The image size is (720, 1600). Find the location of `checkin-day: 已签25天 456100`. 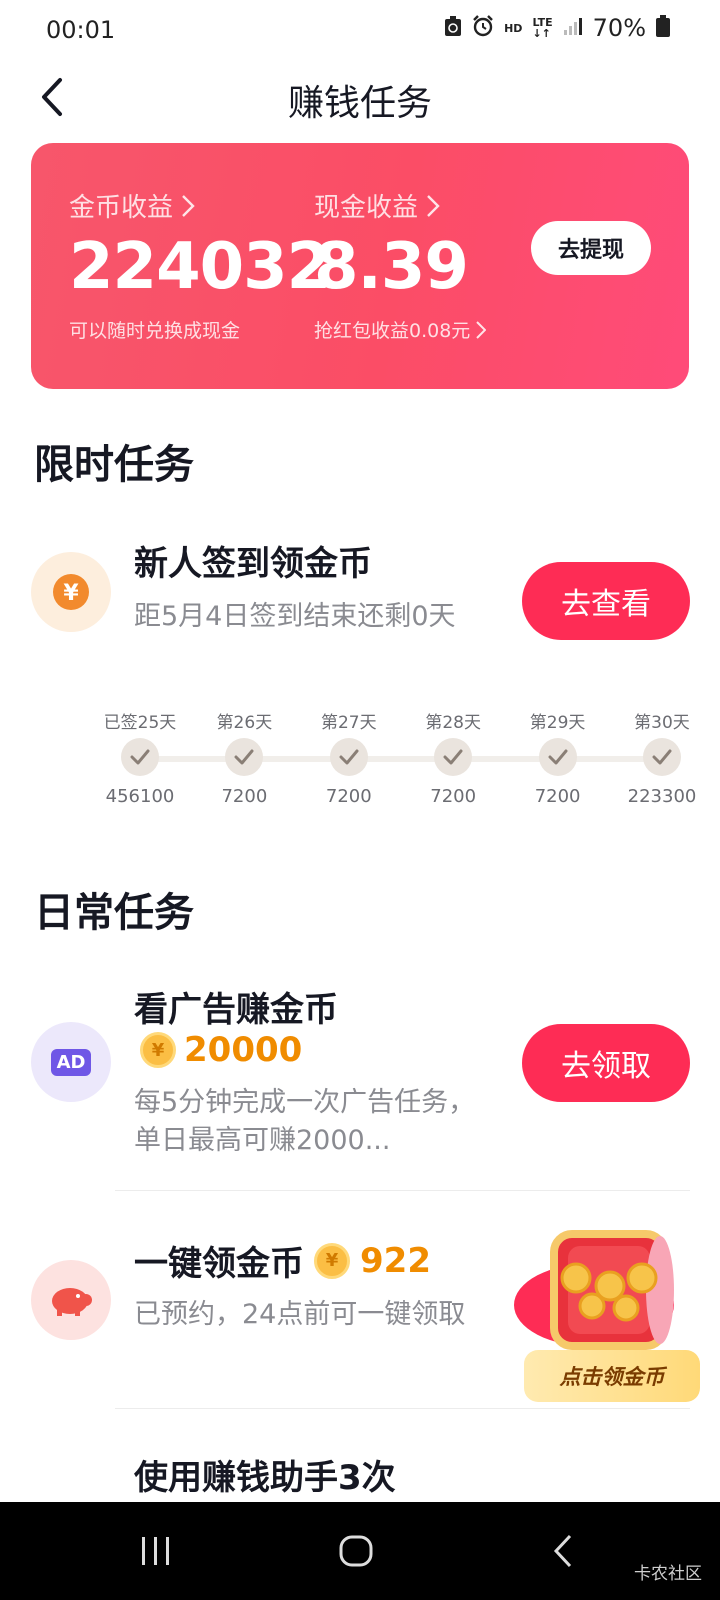

checkin-day: 已签25天 456100 is located at coordinates (140, 757).